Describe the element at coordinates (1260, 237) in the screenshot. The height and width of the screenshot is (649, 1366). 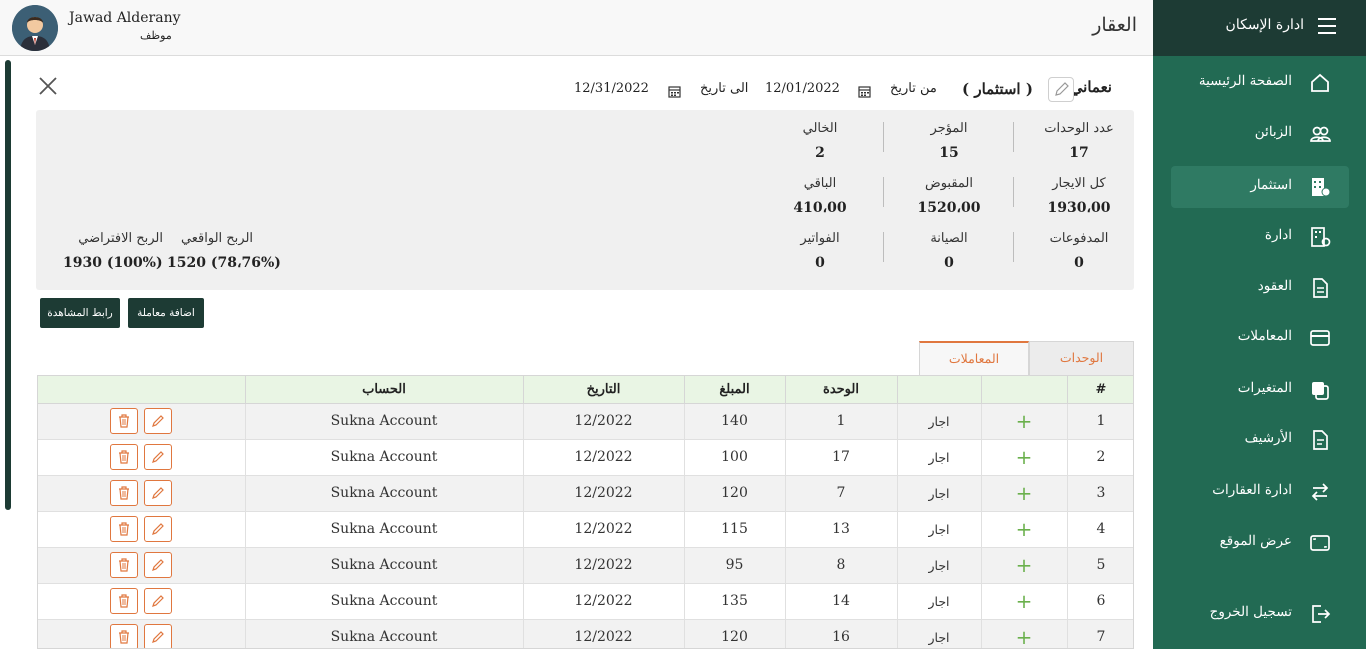
I see `sidebar-item-management: ادارة` at that location.